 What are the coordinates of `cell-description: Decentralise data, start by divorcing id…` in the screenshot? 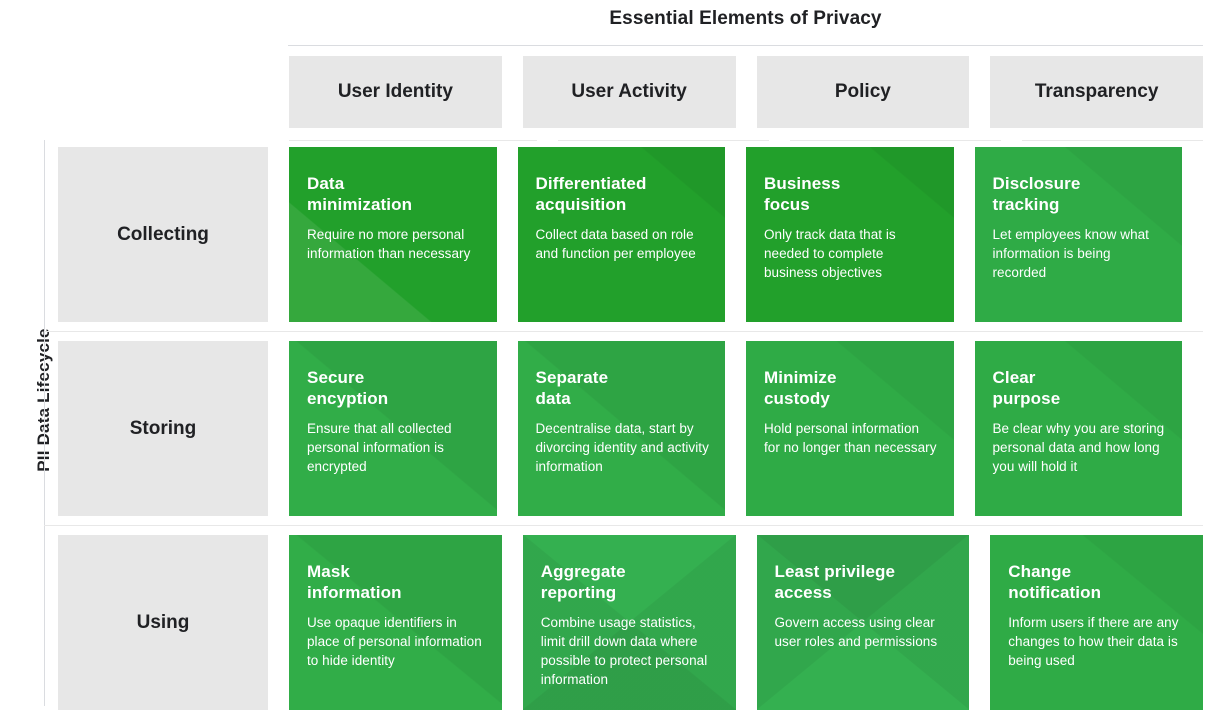 It's located at (622, 447).